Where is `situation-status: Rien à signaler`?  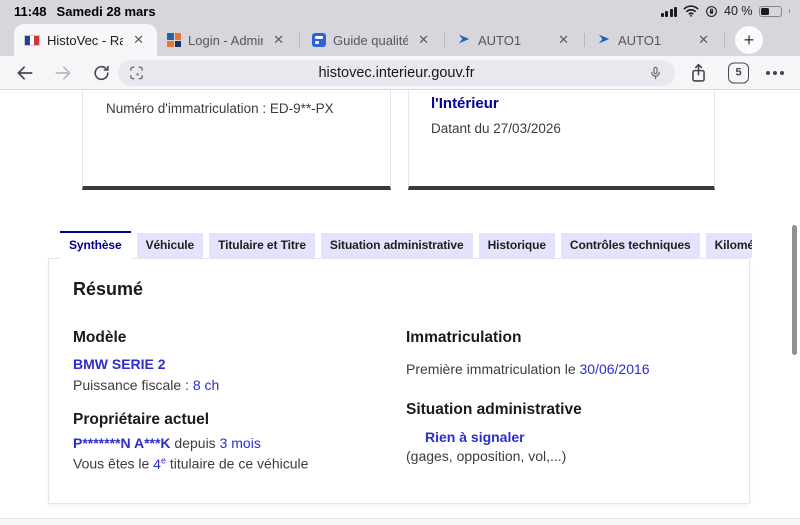 situation-status: Rien à signaler is located at coordinates (475, 437).